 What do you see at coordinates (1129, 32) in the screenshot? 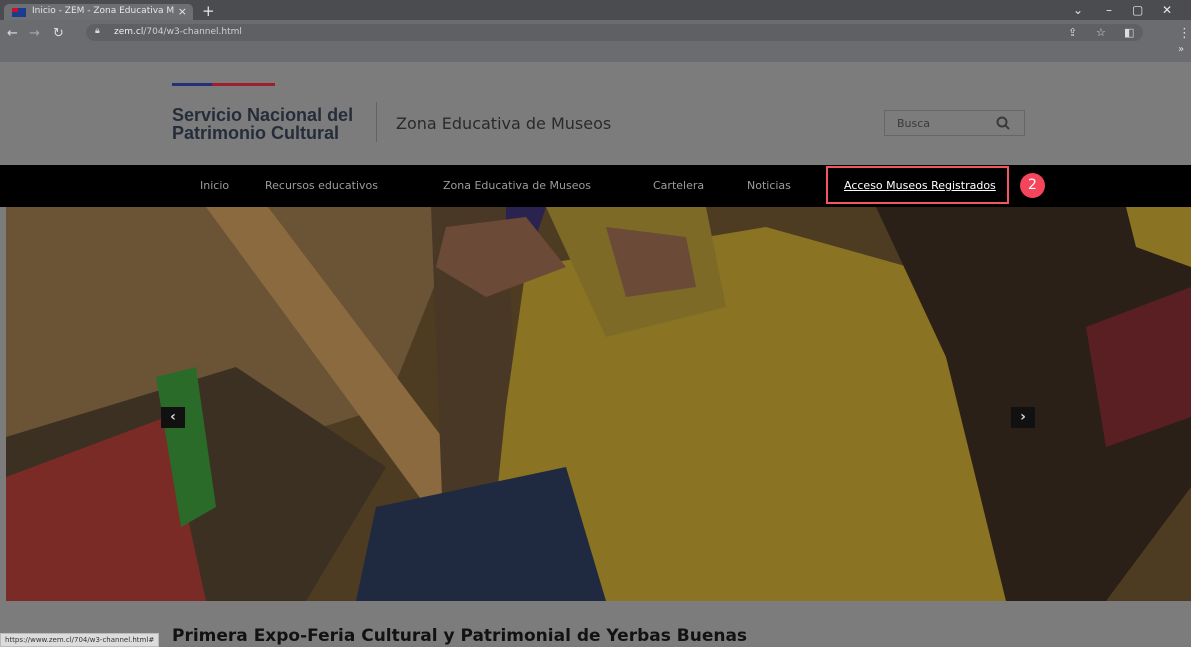
I see `sidebar-icon: ◧` at bounding box center [1129, 32].